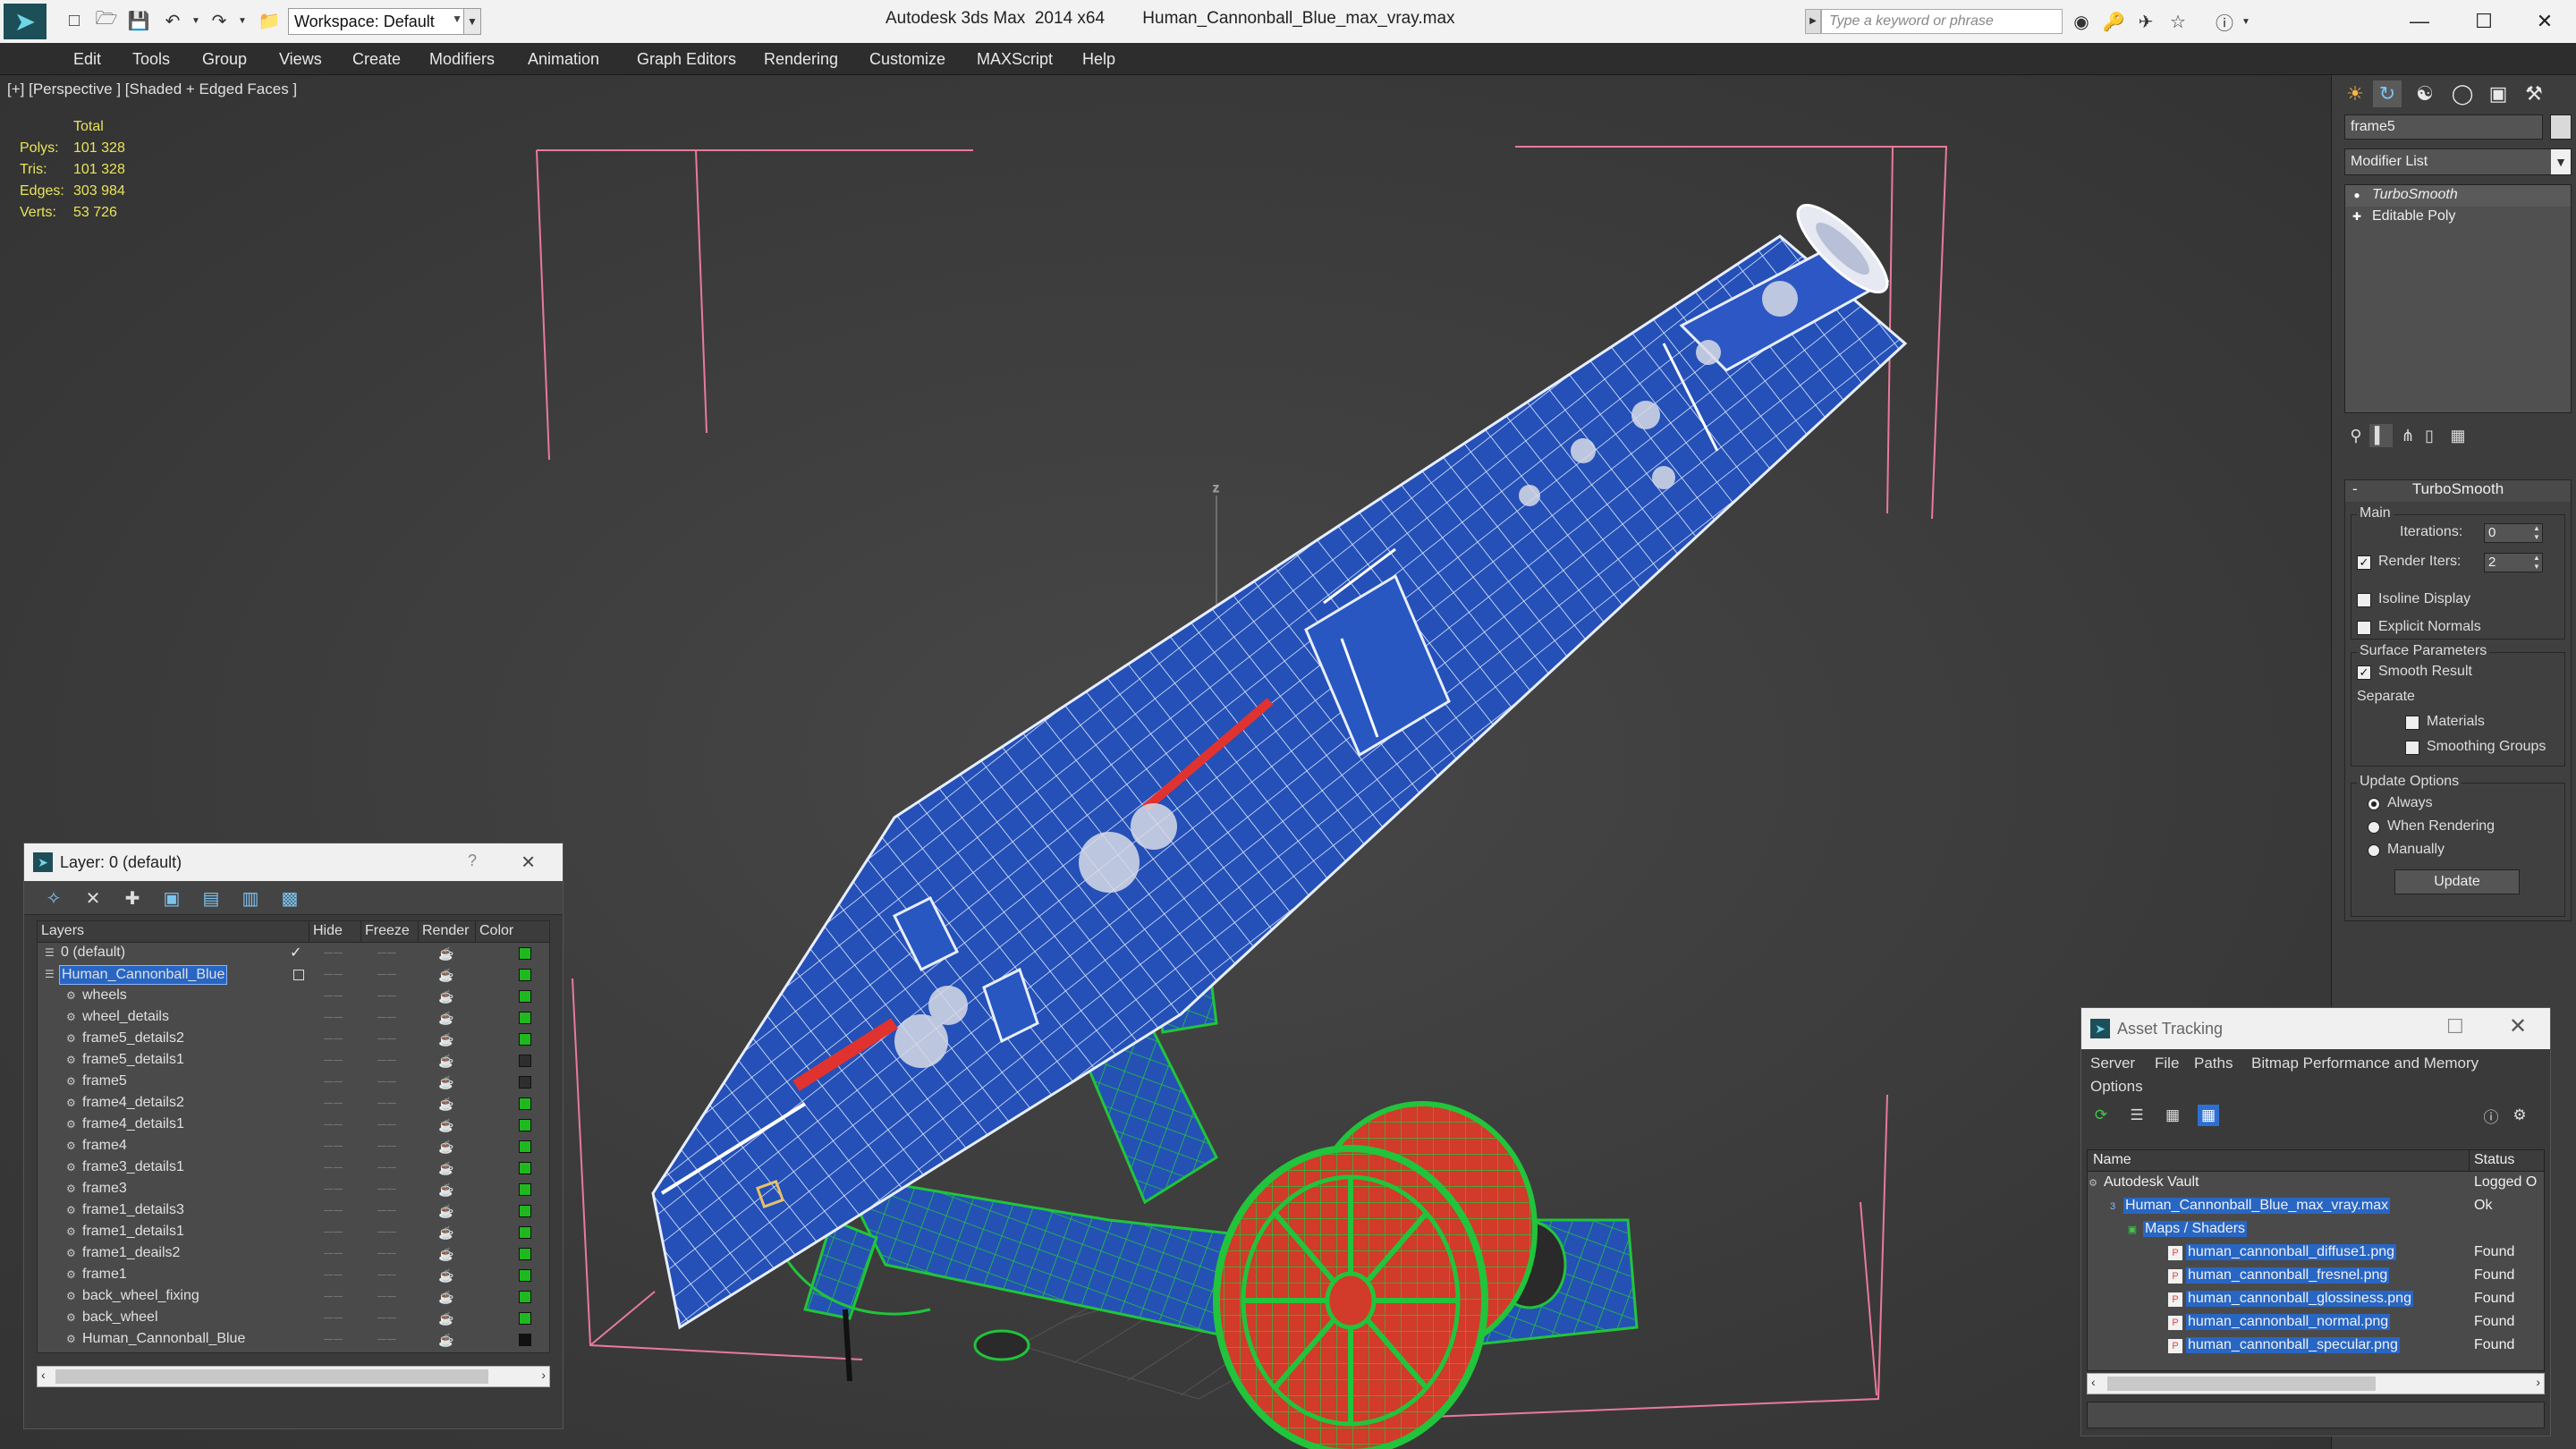  What do you see at coordinates (503, 931) in the screenshot?
I see `col-color: Color` at bounding box center [503, 931].